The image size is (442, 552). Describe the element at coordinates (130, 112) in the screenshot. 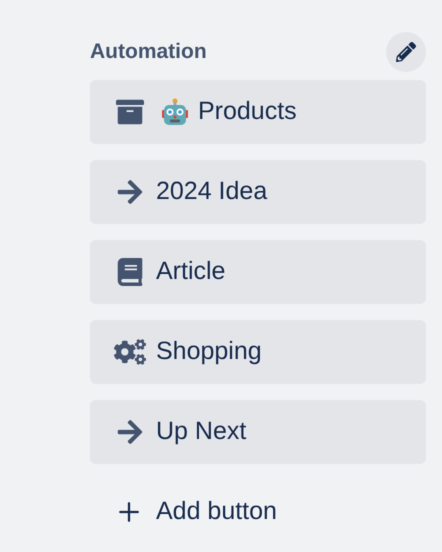

I see `archive-box-icon` at that location.